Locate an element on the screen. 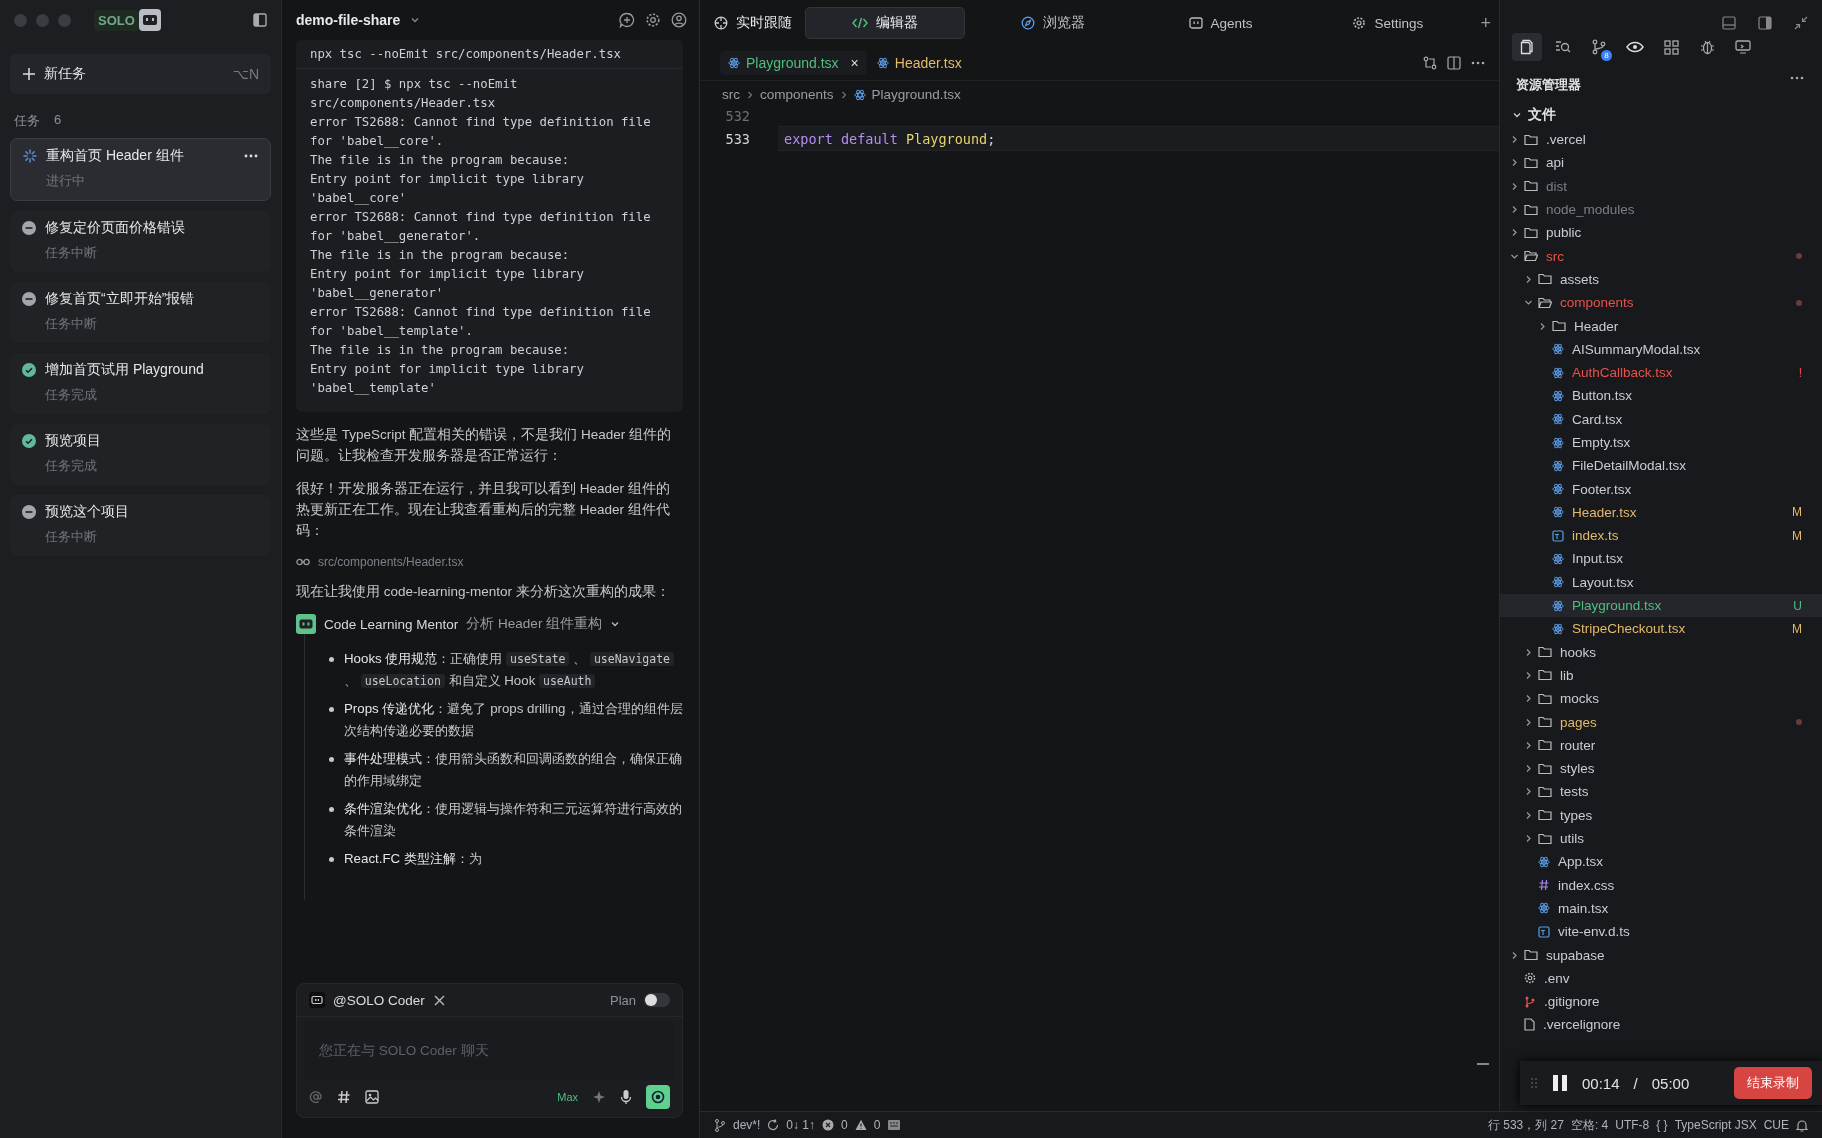  tree-item: AISummaryModal.tsx is located at coordinates (1661, 349).